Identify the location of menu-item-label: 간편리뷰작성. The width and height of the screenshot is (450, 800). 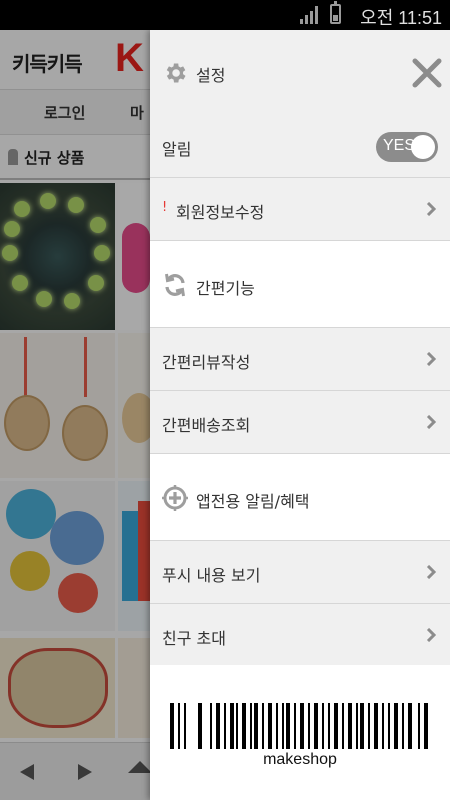
(206, 362).